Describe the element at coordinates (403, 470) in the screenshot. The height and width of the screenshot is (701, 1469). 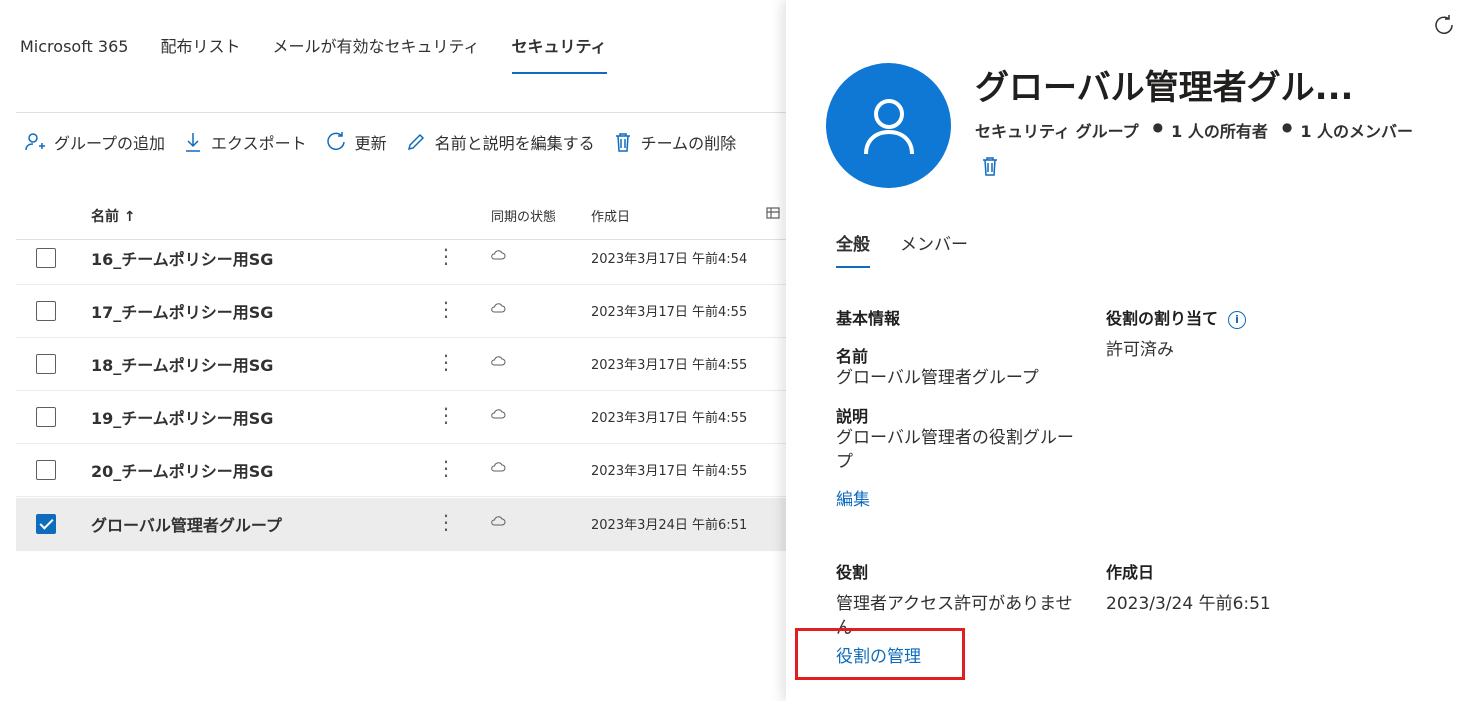
I see `table-row: 20_チームポリシー用SG ⋮ 2023年3月17日 午前4:55` at that location.